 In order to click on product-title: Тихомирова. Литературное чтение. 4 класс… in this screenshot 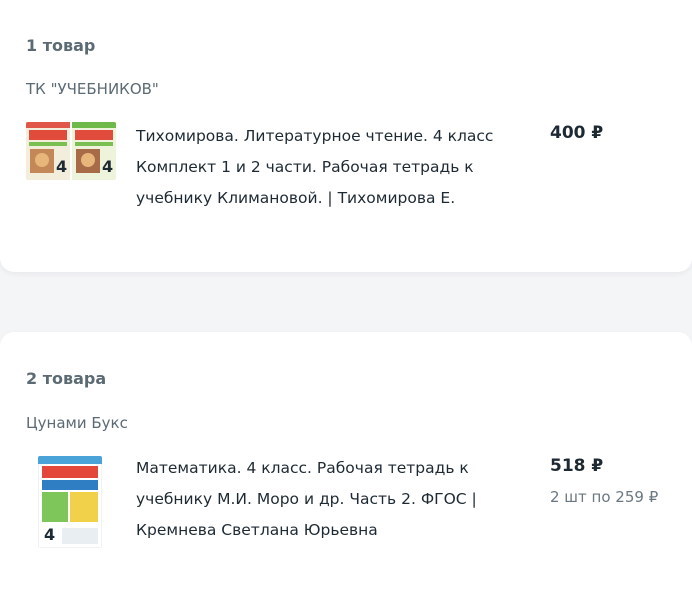, I will do `click(316, 167)`.